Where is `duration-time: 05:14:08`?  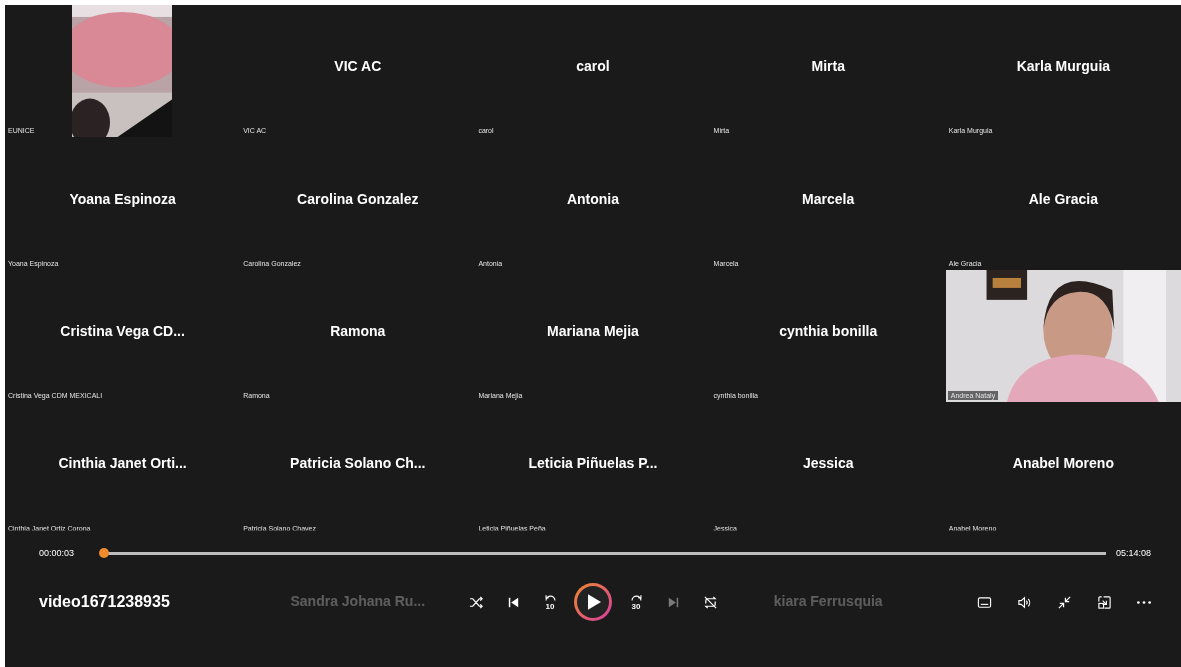 duration-time: 05:14:08 is located at coordinates (1133, 553).